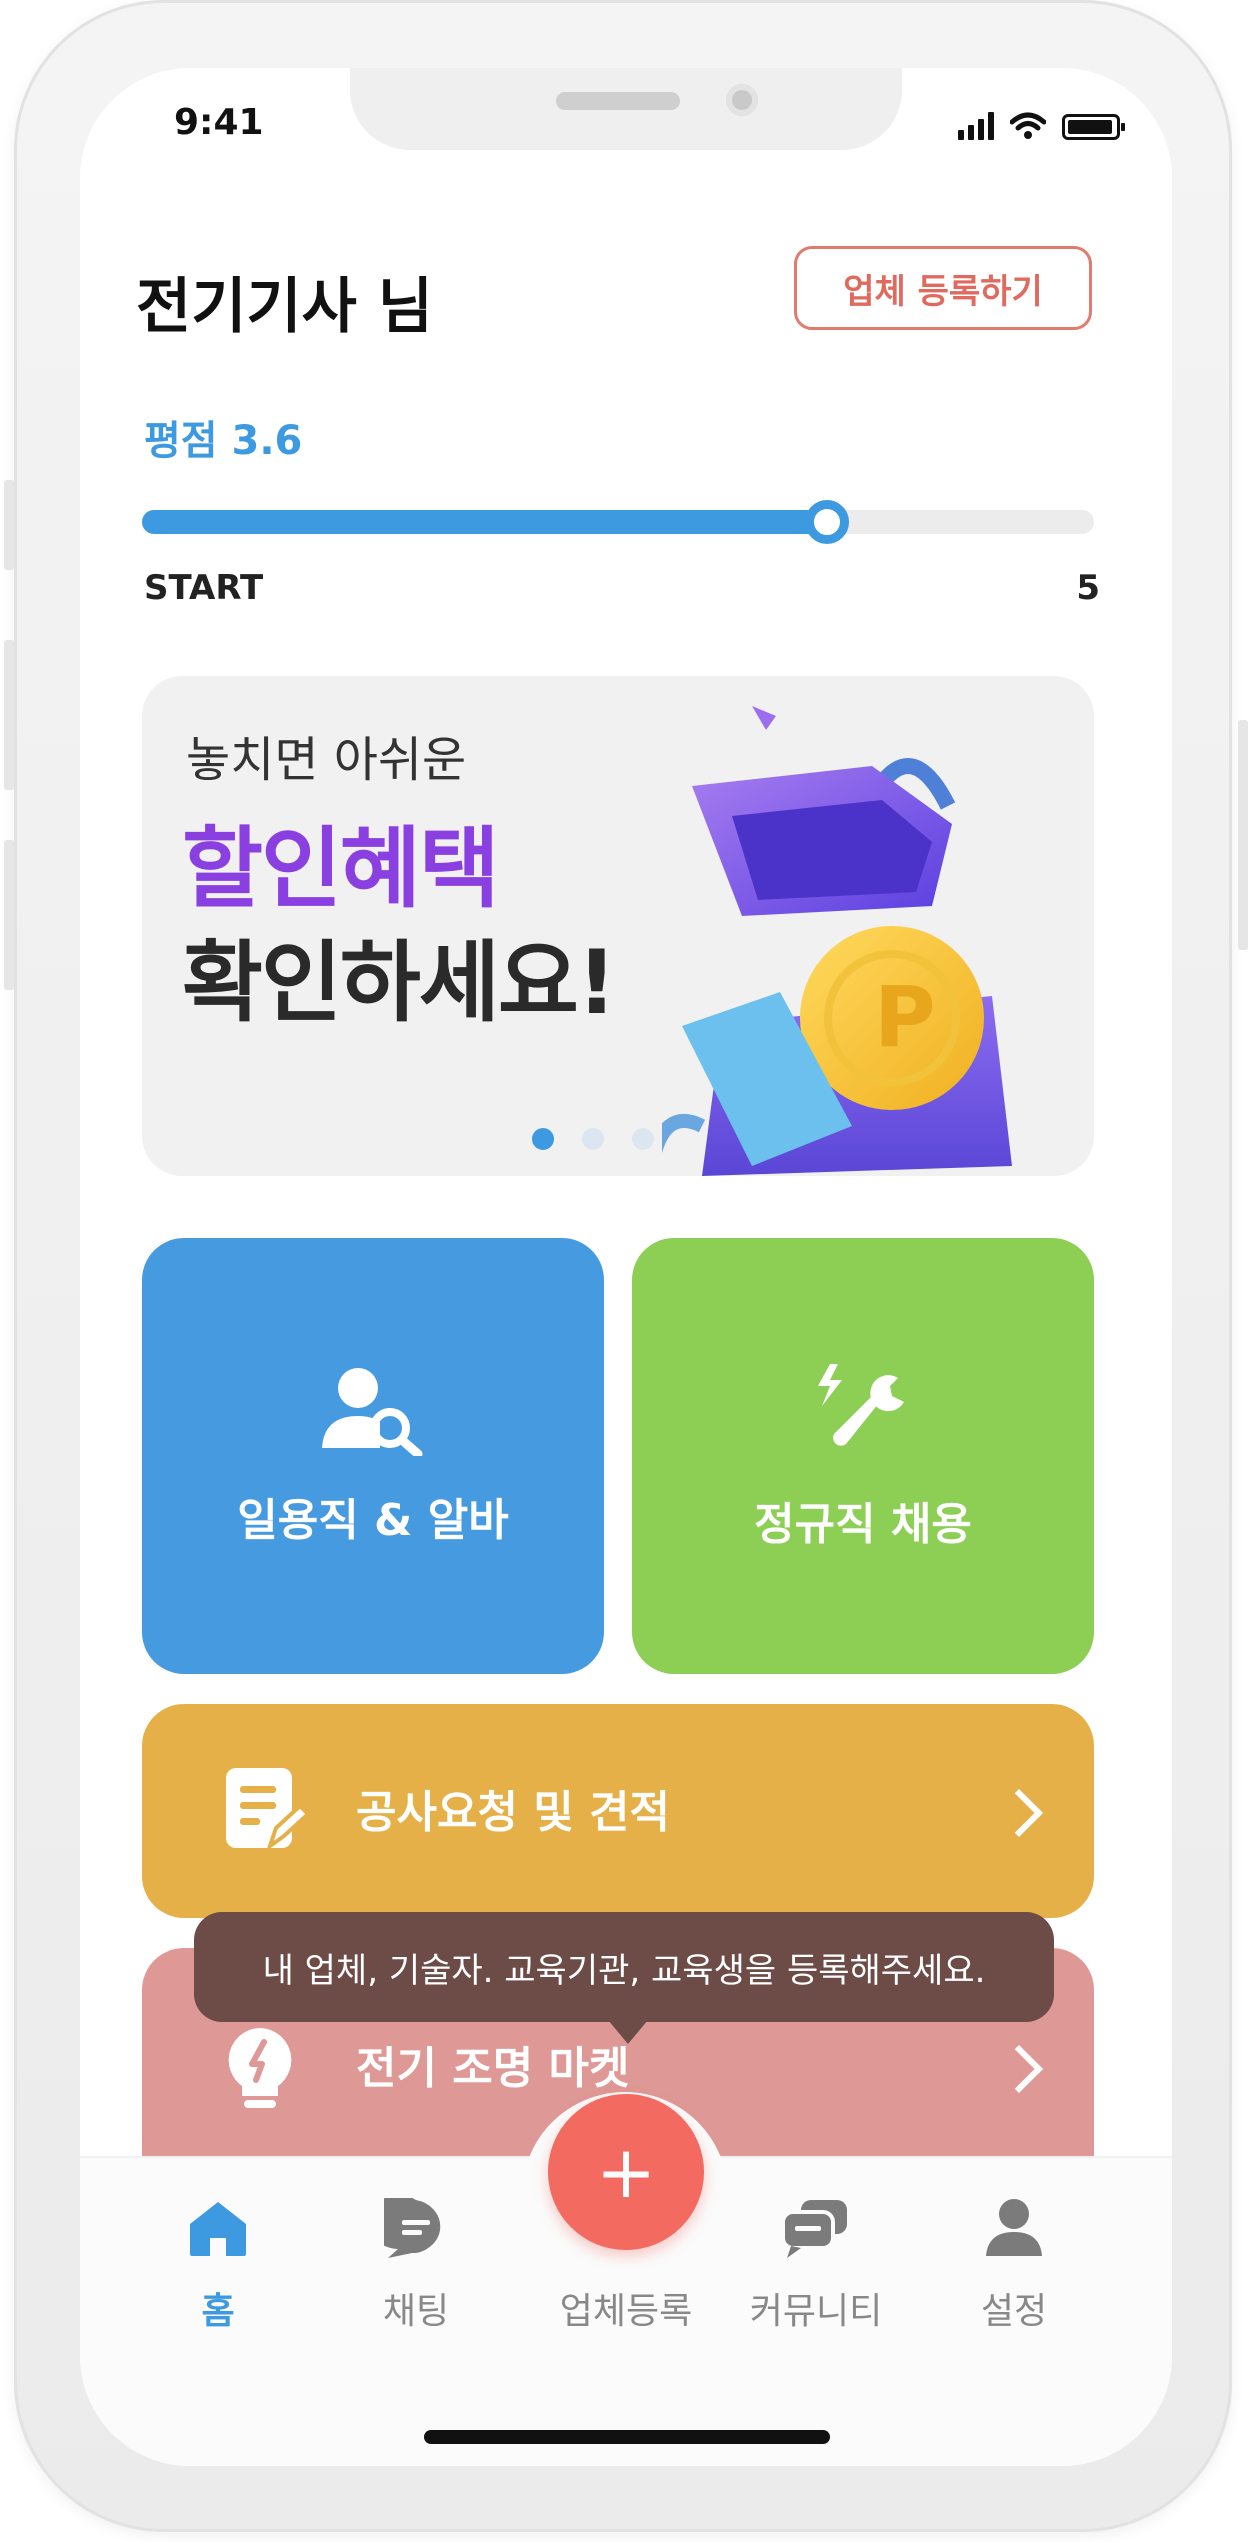 This screenshot has width=1252, height=2542. I want to click on tile-daily-jobs: 일용직 & 알바, so click(373, 1456).